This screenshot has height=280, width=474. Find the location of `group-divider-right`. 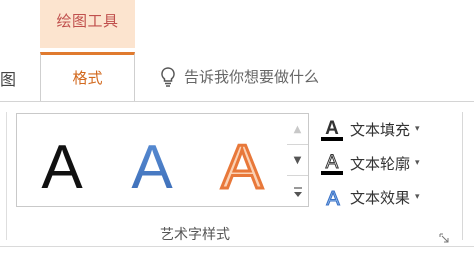

group-divider-right is located at coordinates (462, 176).